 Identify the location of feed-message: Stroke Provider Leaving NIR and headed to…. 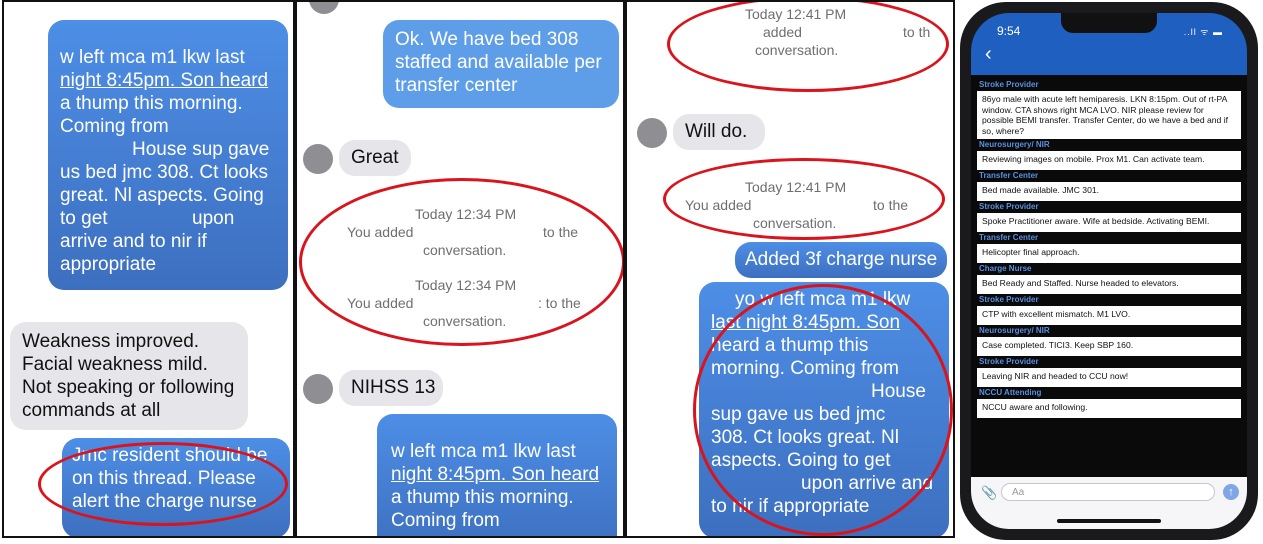
(1109, 372).